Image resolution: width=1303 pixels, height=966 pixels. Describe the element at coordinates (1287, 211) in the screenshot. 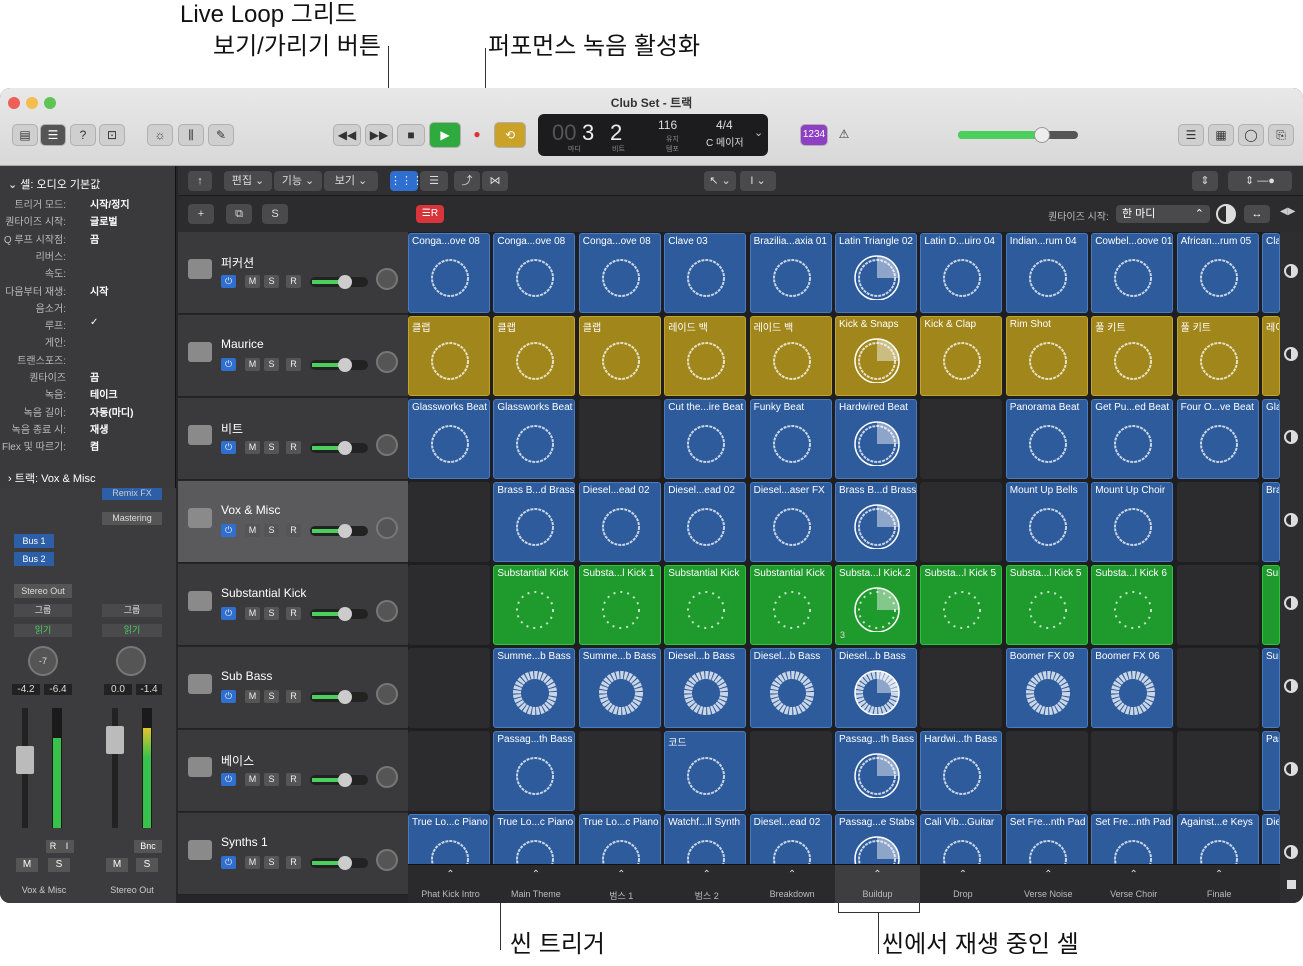

I see `play-icon-small: ◀▶` at that location.